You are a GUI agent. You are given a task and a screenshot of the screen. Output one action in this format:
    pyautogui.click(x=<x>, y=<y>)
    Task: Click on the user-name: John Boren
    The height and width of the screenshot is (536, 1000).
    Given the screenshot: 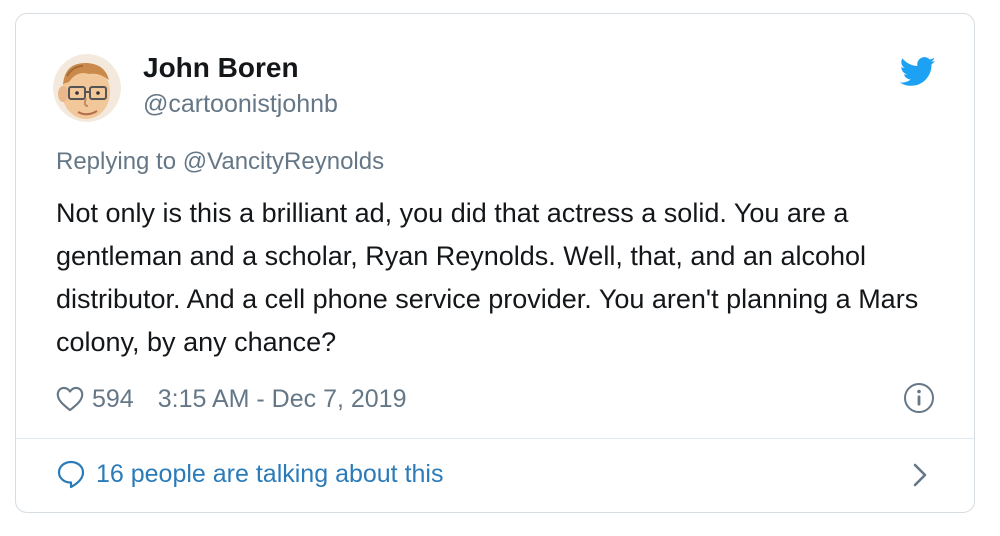 What is the action you would take?
    pyautogui.click(x=221, y=68)
    